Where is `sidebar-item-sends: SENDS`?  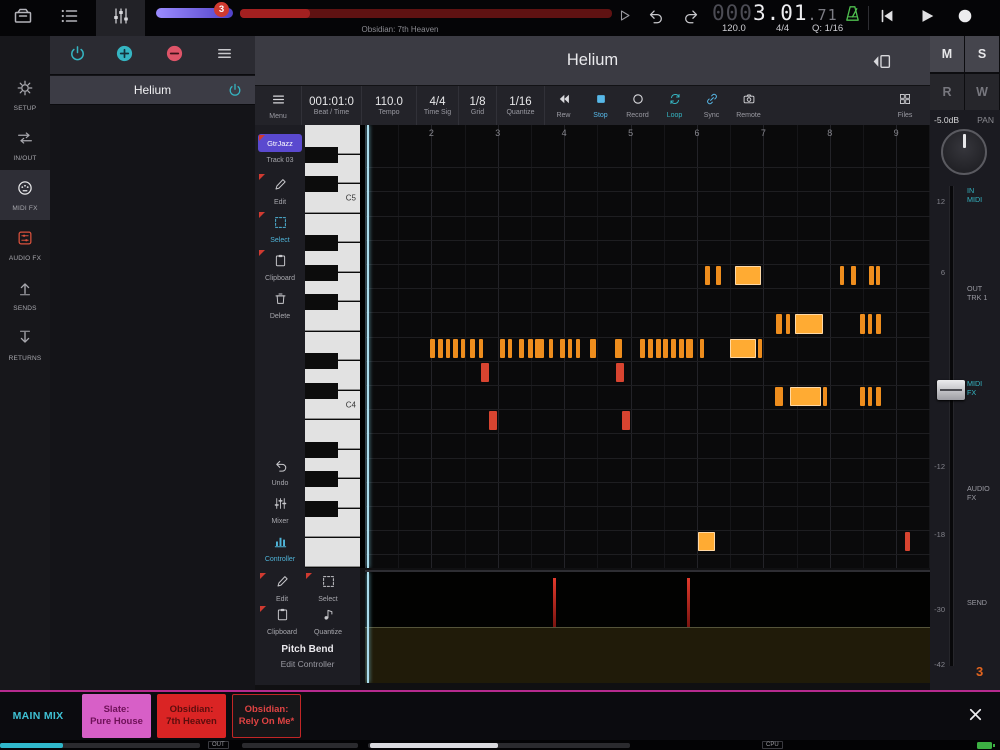
sidebar-item-sends: SENDS is located at coordinates (25, 295).